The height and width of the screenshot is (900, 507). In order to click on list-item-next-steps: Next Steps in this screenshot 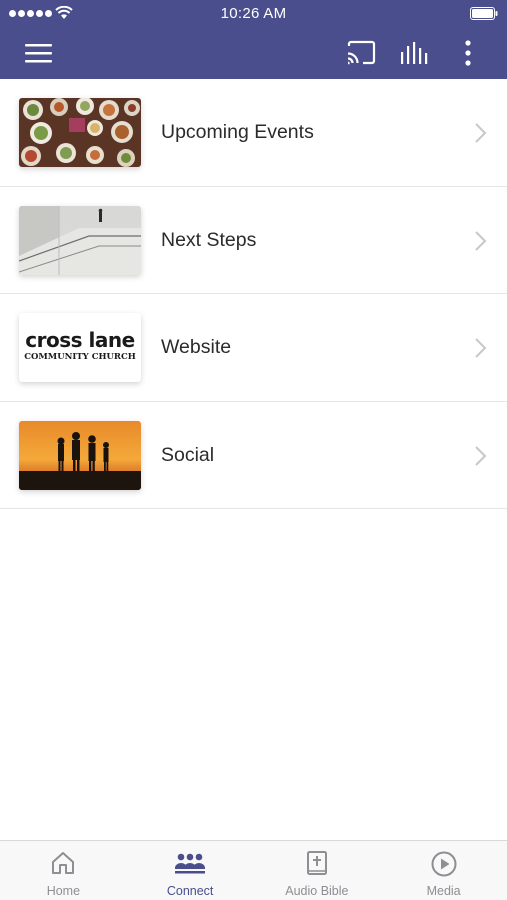, I will do `click(253, 240)`.